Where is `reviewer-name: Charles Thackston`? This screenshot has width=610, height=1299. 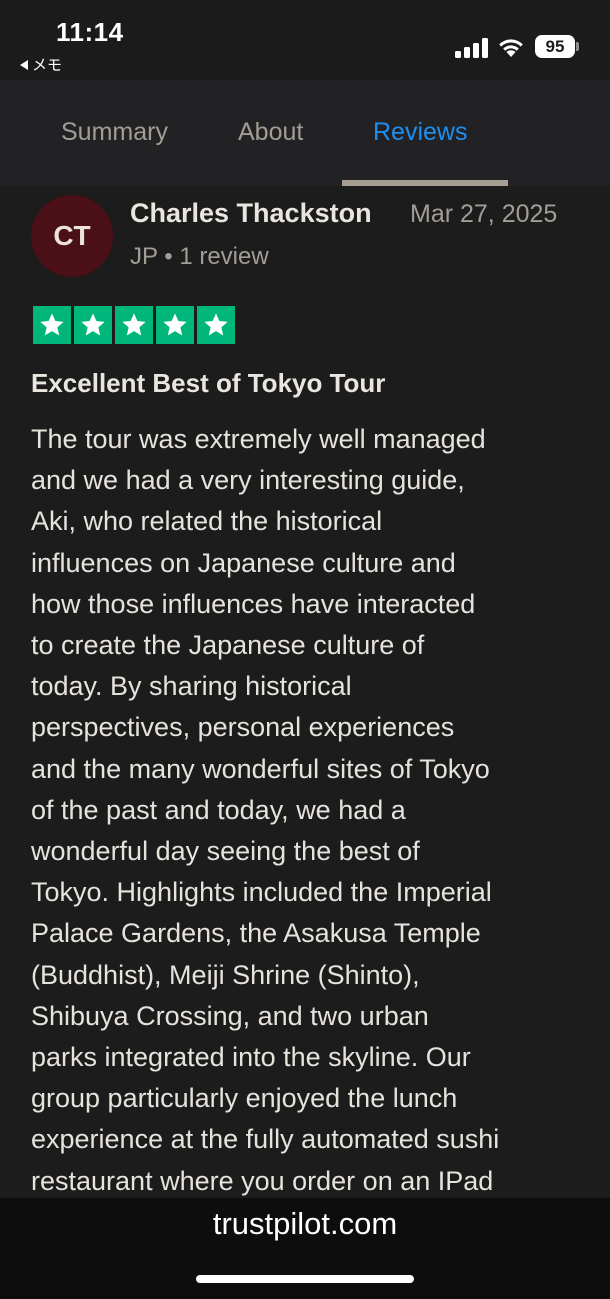
reviewer-name: Charles Thackston is located at coordinates (251, 213).